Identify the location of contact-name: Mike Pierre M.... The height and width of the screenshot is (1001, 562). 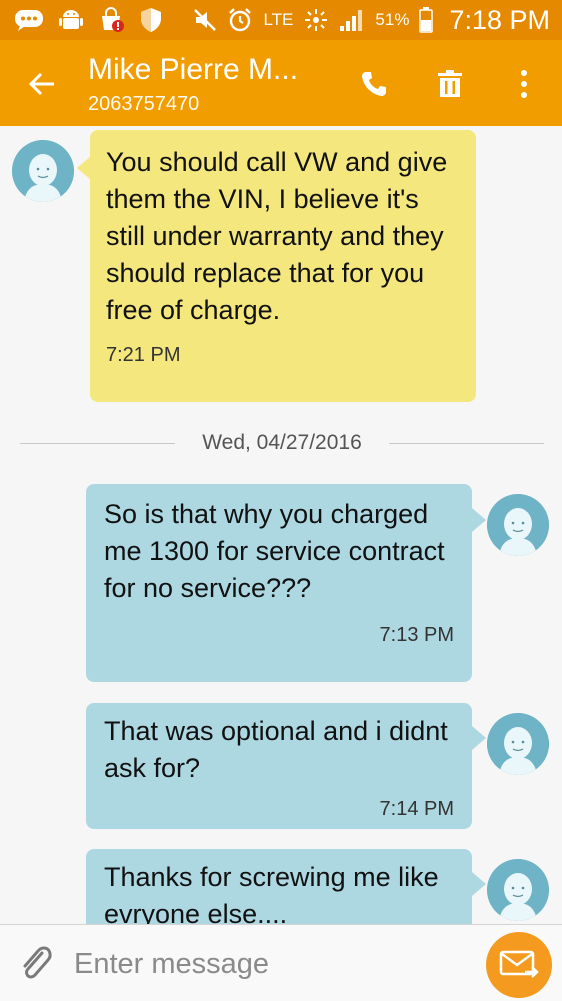
(193, 69).